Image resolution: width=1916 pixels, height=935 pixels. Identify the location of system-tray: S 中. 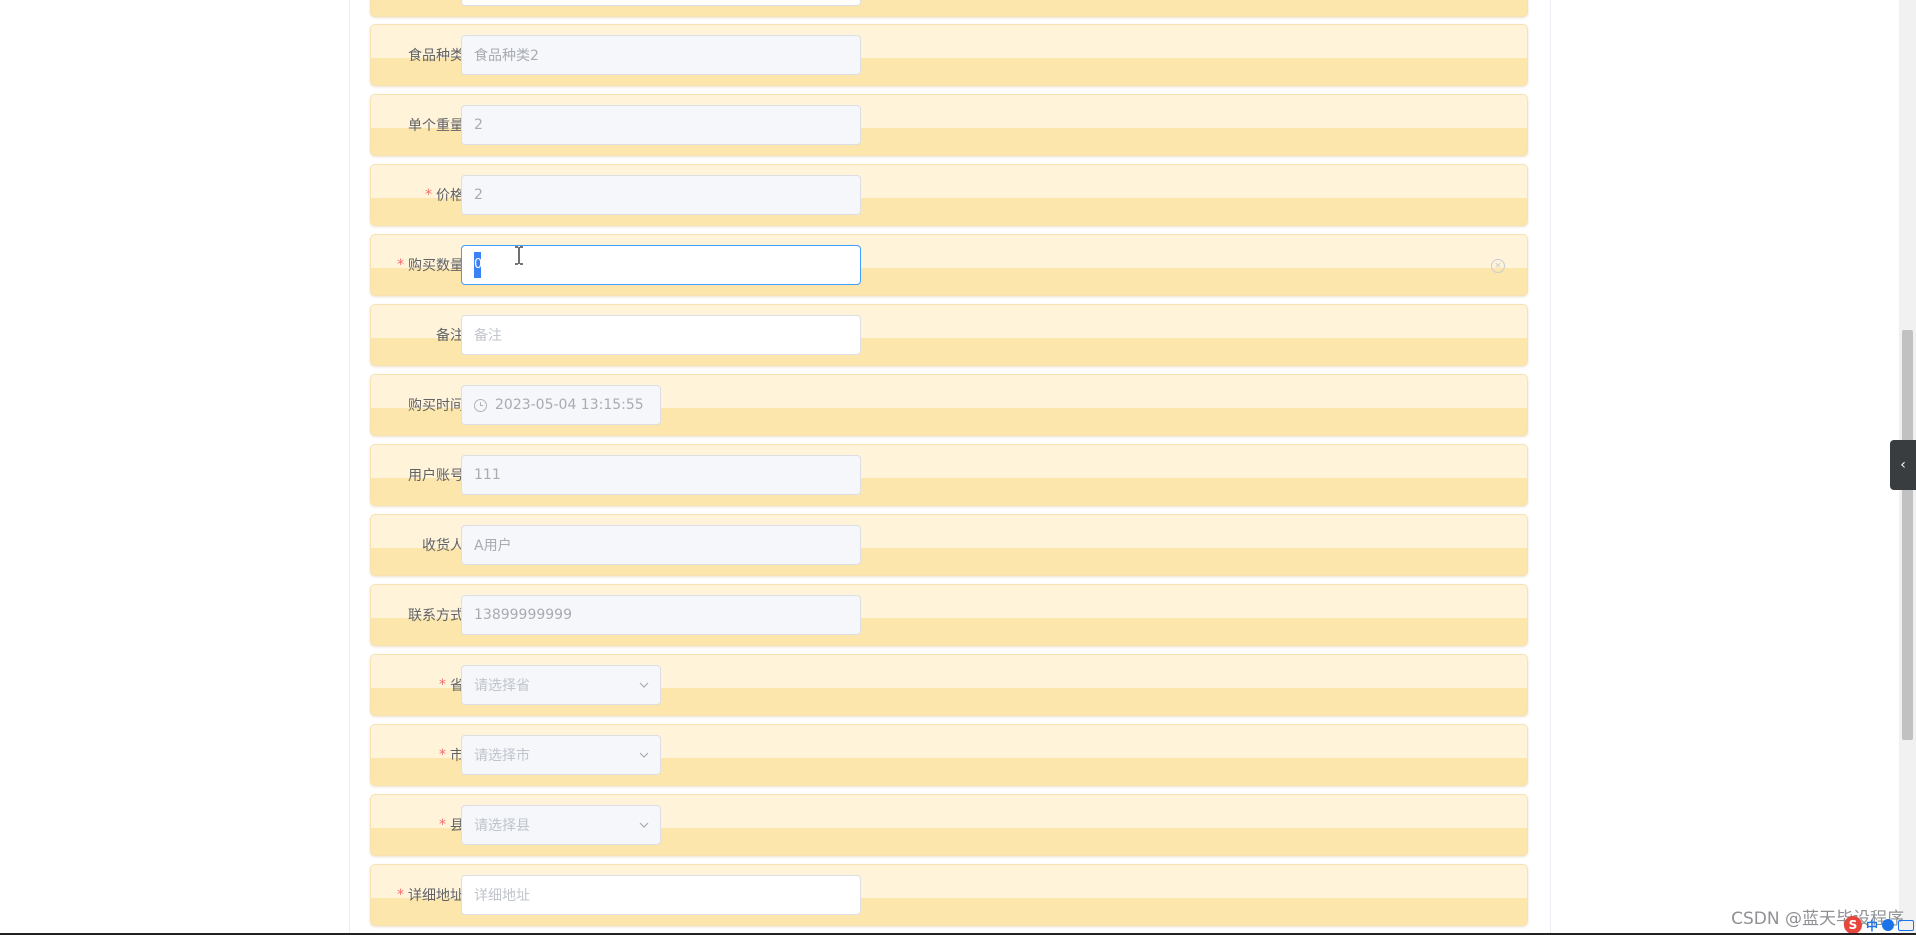
(1878, 925).